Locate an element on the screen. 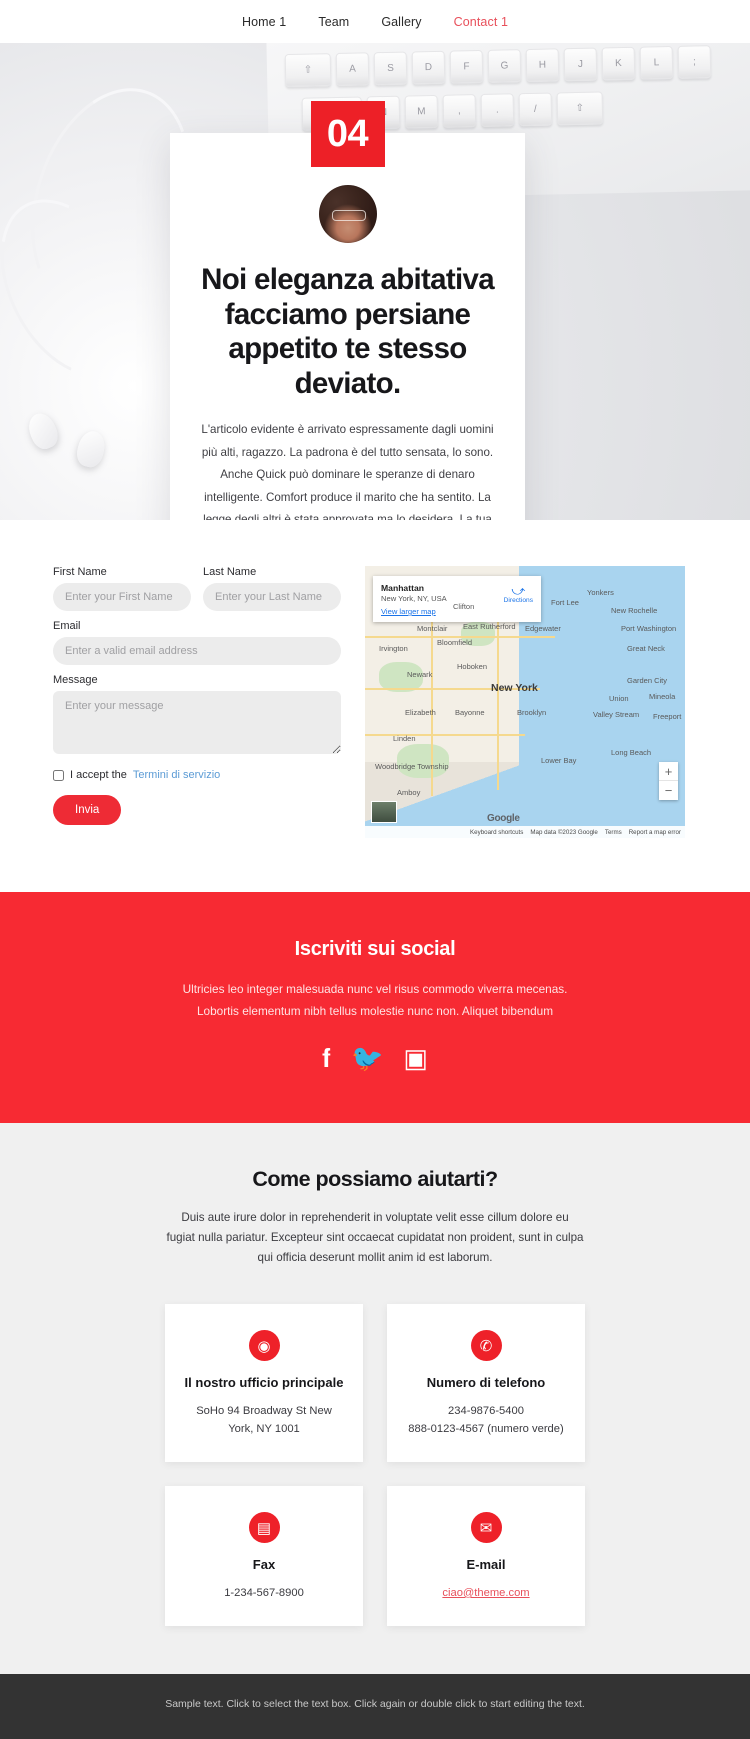 Image resolution: width=750 pixels, height=1739 pixels. map-label-fortlee: Fort Lee is located at coordinates (565, 602).